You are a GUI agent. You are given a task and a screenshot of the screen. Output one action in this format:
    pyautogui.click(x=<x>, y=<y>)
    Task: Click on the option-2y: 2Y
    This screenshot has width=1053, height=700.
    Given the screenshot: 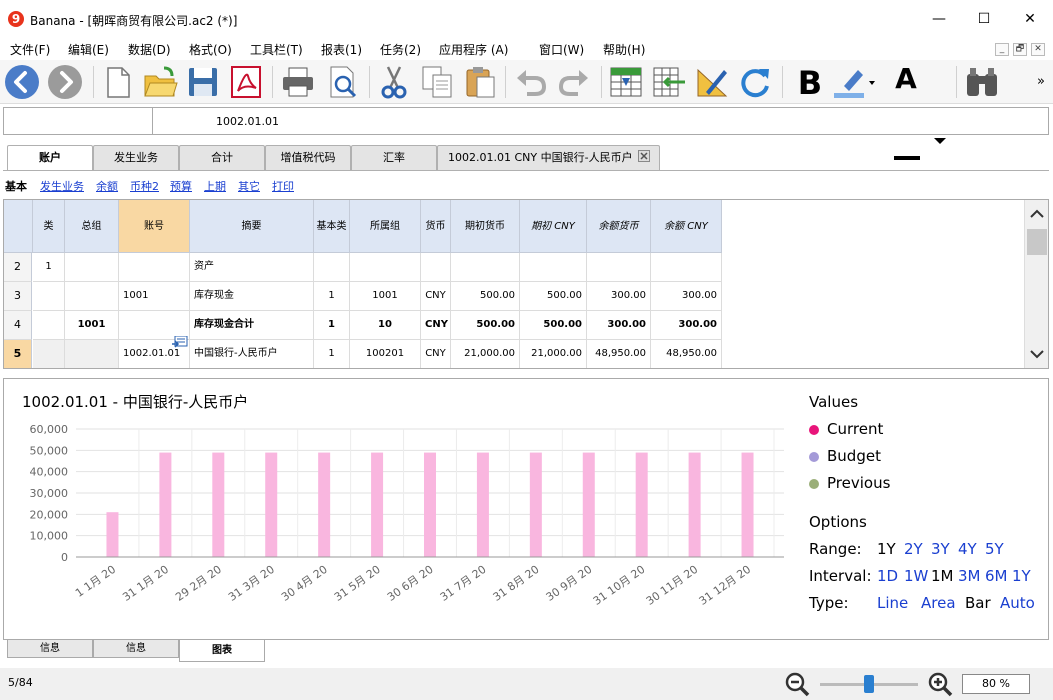 What is the action you would take?
    pyautogui.click(x=913, y=549)
    